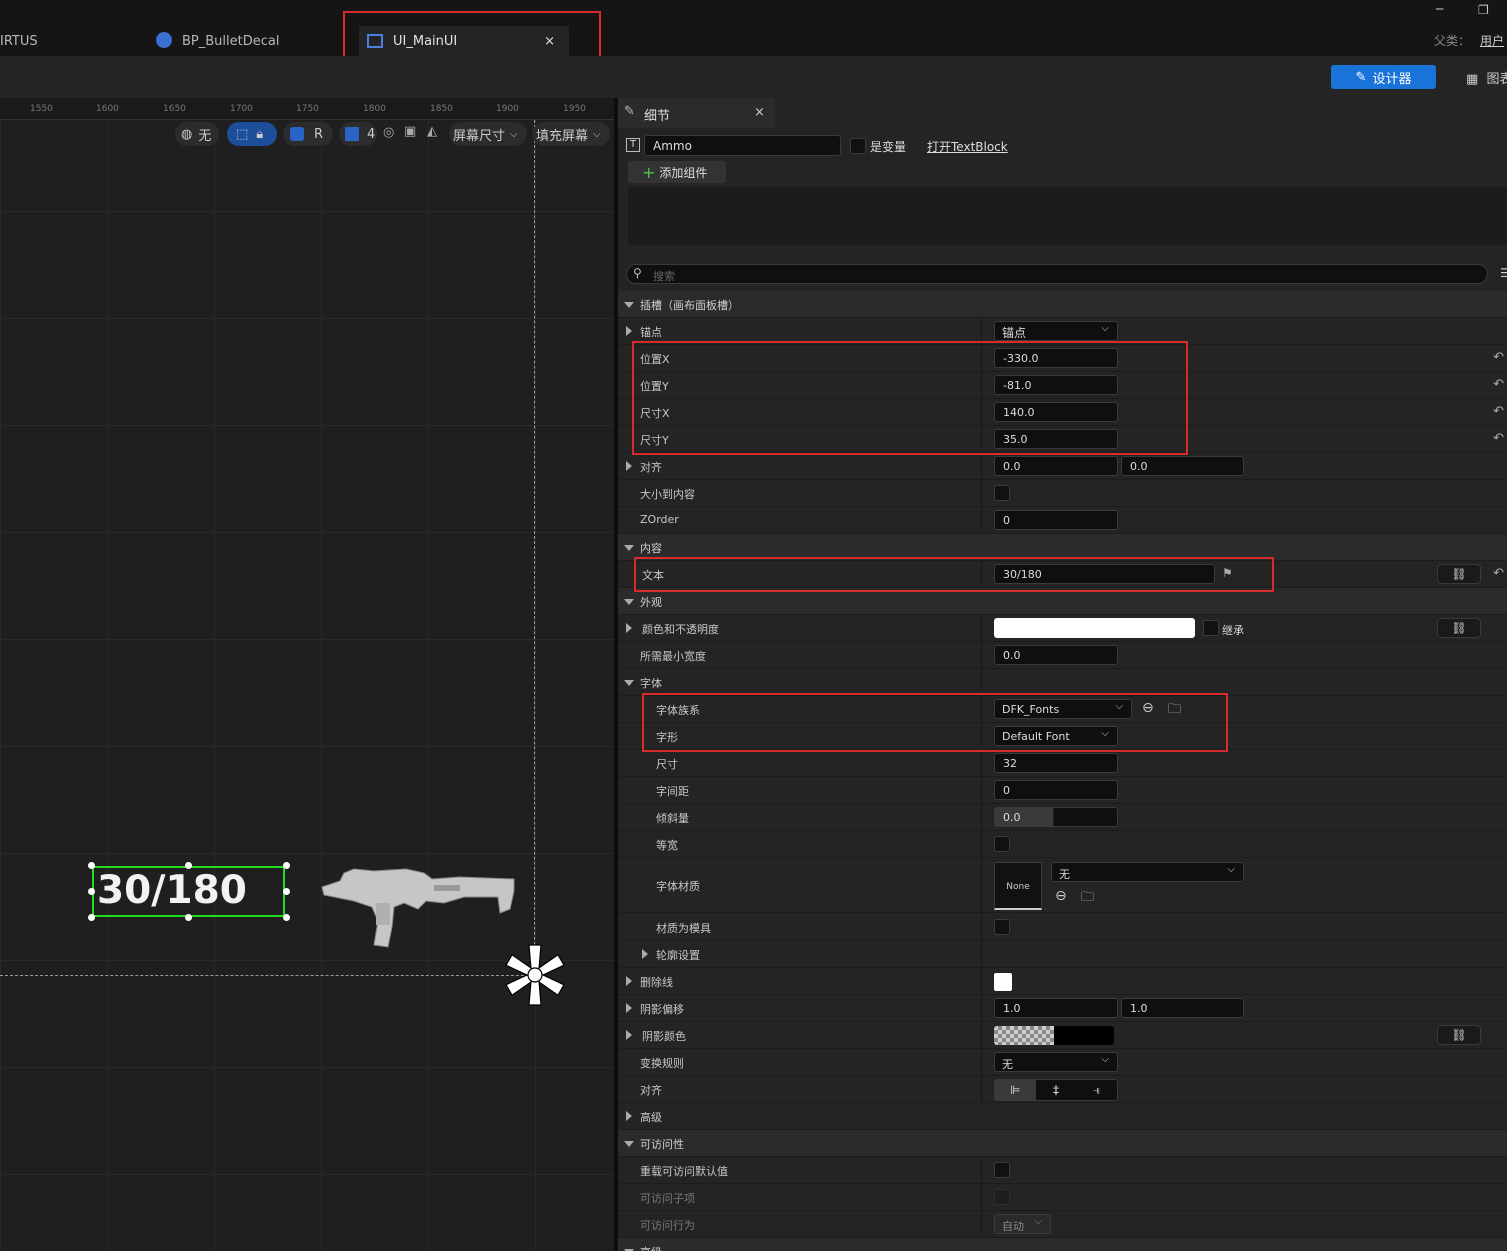 The height and width of the screenshot is (1251, 1507). I want to click on tab-label: IRTUS, so click(19, 41).